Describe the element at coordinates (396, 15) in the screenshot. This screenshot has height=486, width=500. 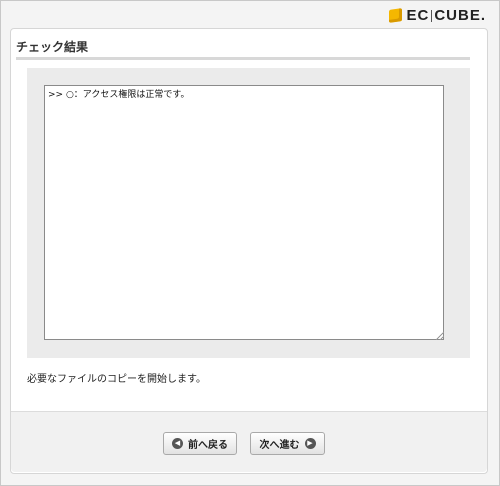
I see `cube-icon` at that location.